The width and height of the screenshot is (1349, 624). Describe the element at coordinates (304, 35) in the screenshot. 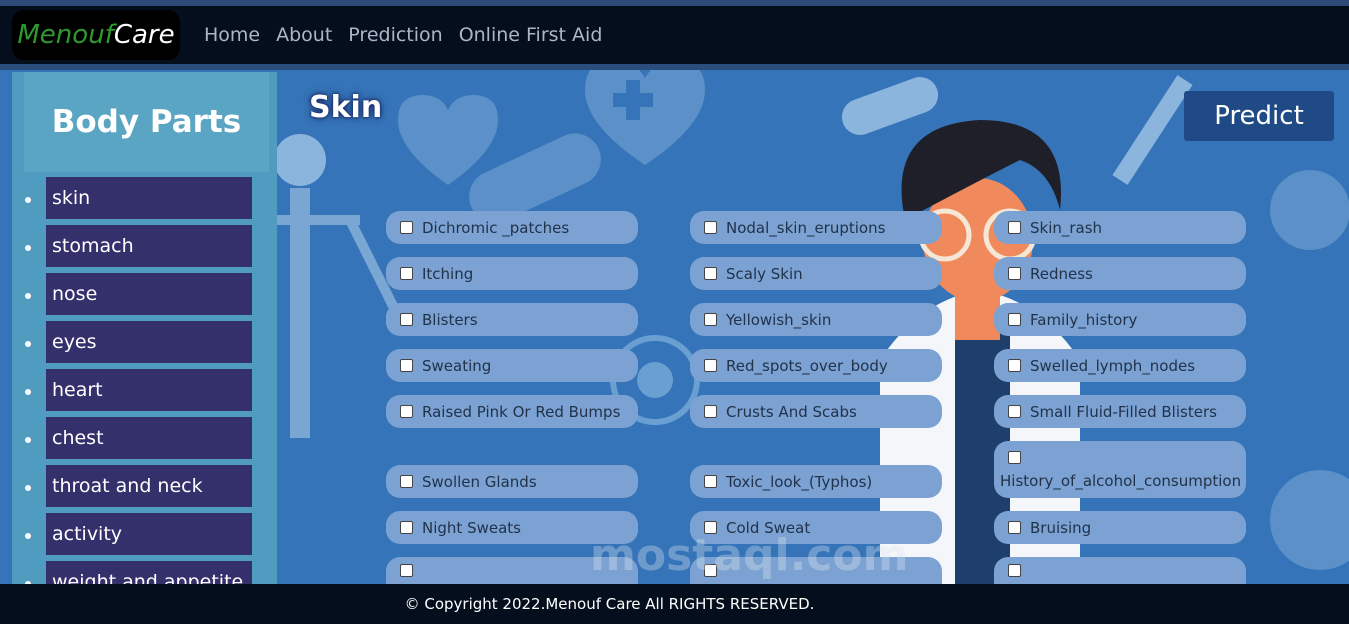

I see `nav-about: About` at that location.